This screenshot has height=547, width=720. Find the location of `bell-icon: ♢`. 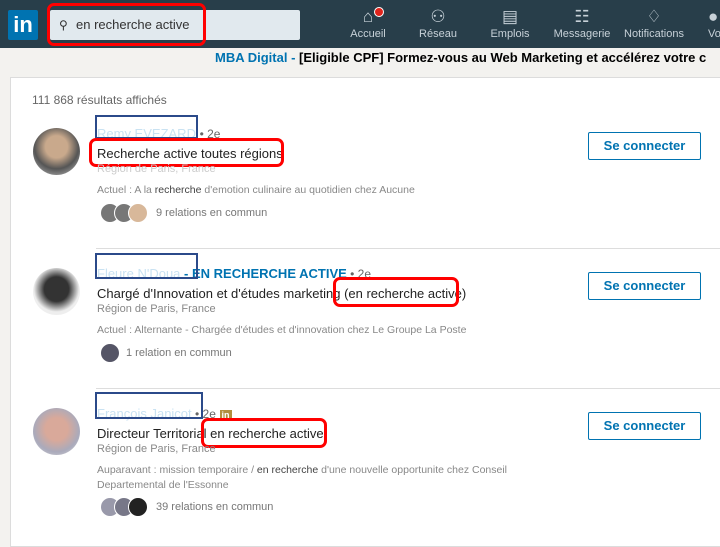

bell-icon: ♢ is located at coordinates (654, 16).